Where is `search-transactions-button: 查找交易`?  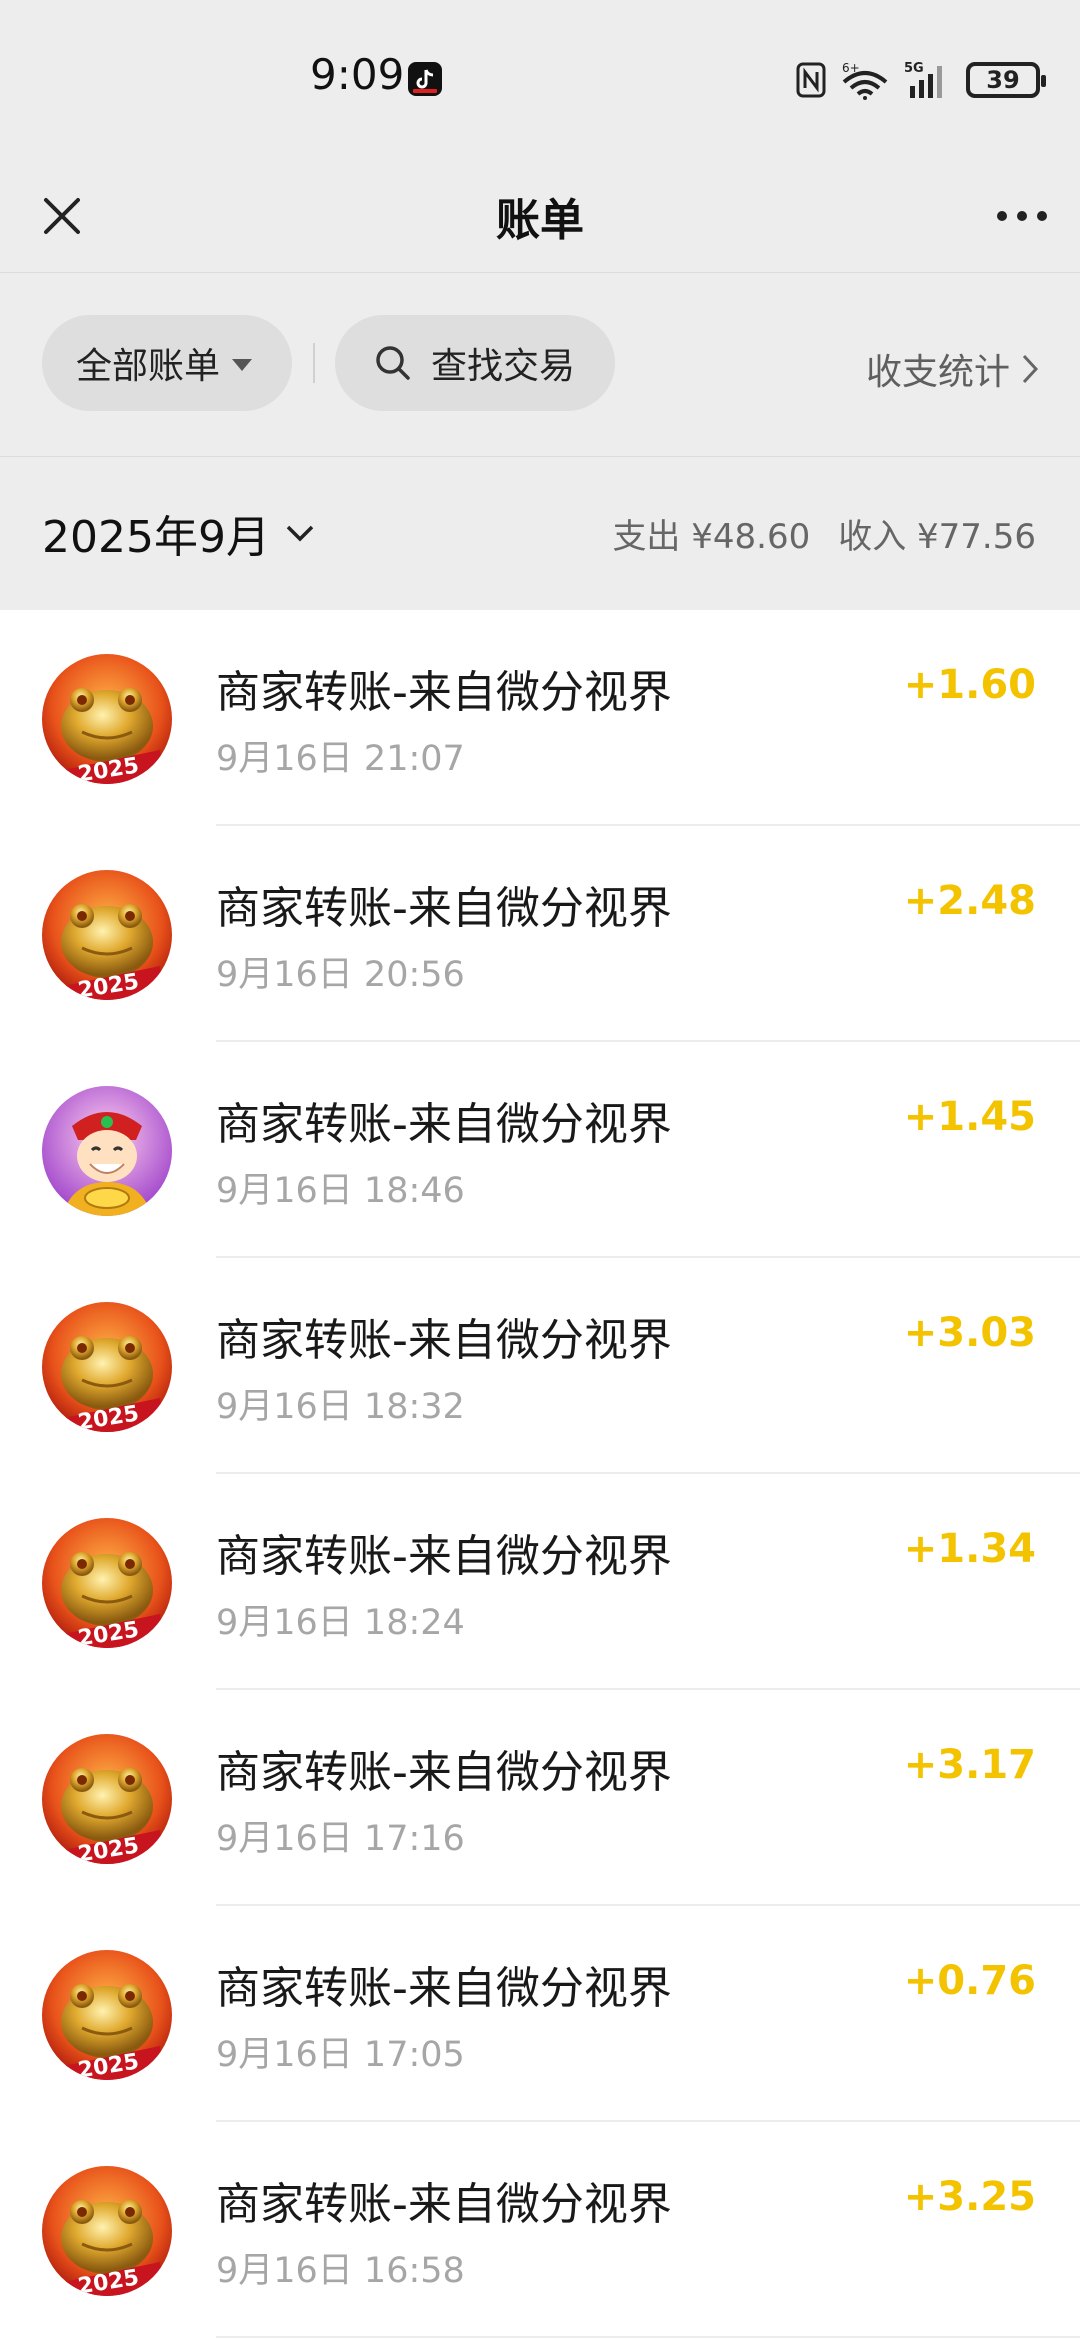 search-transactions-button: 查找交易 is located at coordinates (475, 363).